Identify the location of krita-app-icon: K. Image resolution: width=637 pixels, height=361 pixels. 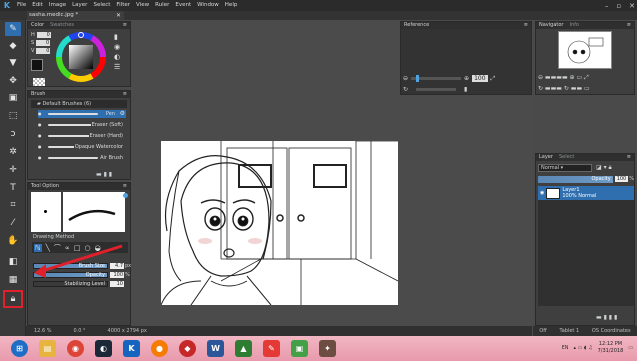
(131, 348).